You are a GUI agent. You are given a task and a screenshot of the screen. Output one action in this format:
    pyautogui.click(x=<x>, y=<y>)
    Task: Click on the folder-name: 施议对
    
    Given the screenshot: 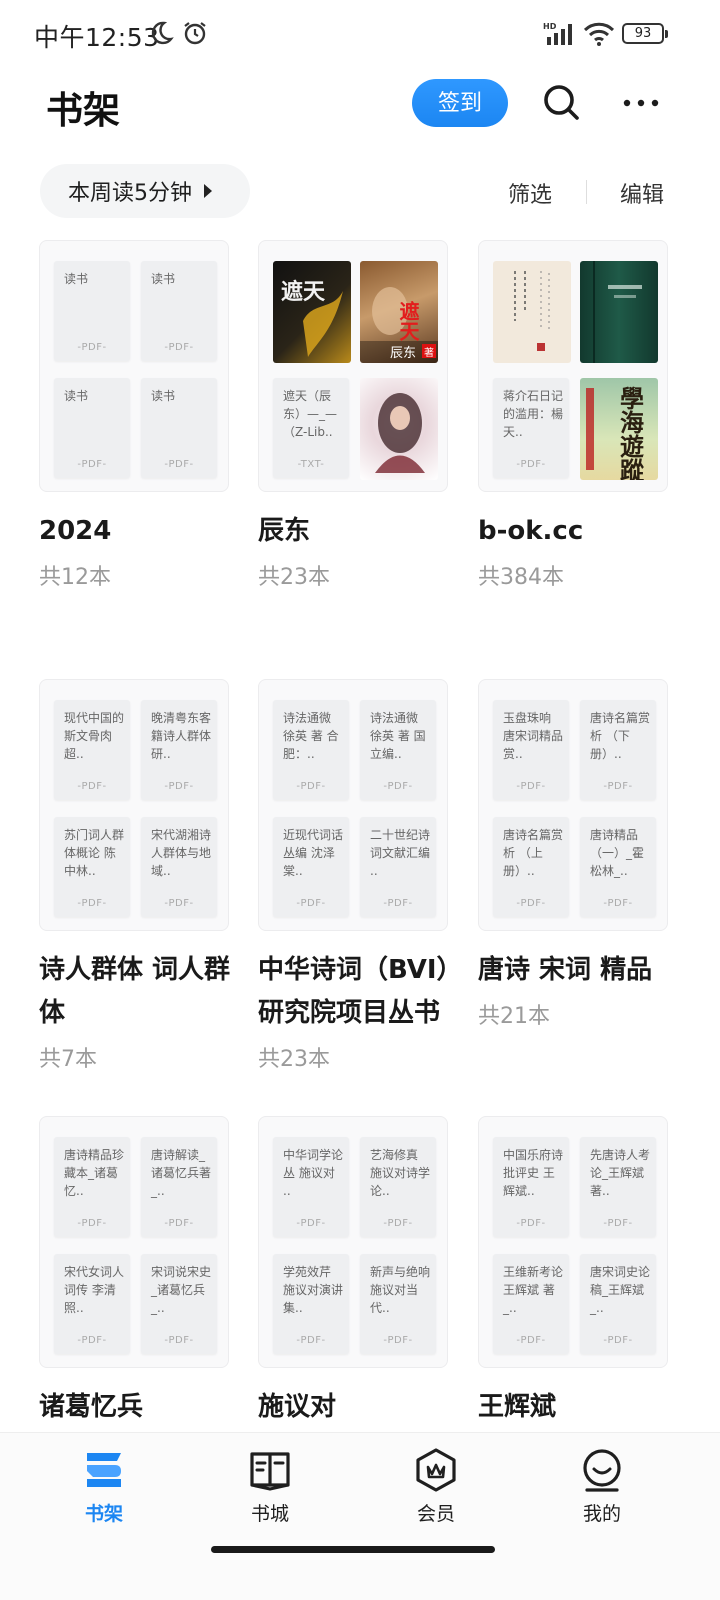 What is the action you would take?
    pyautogui.click(x=297, y=1407)
    